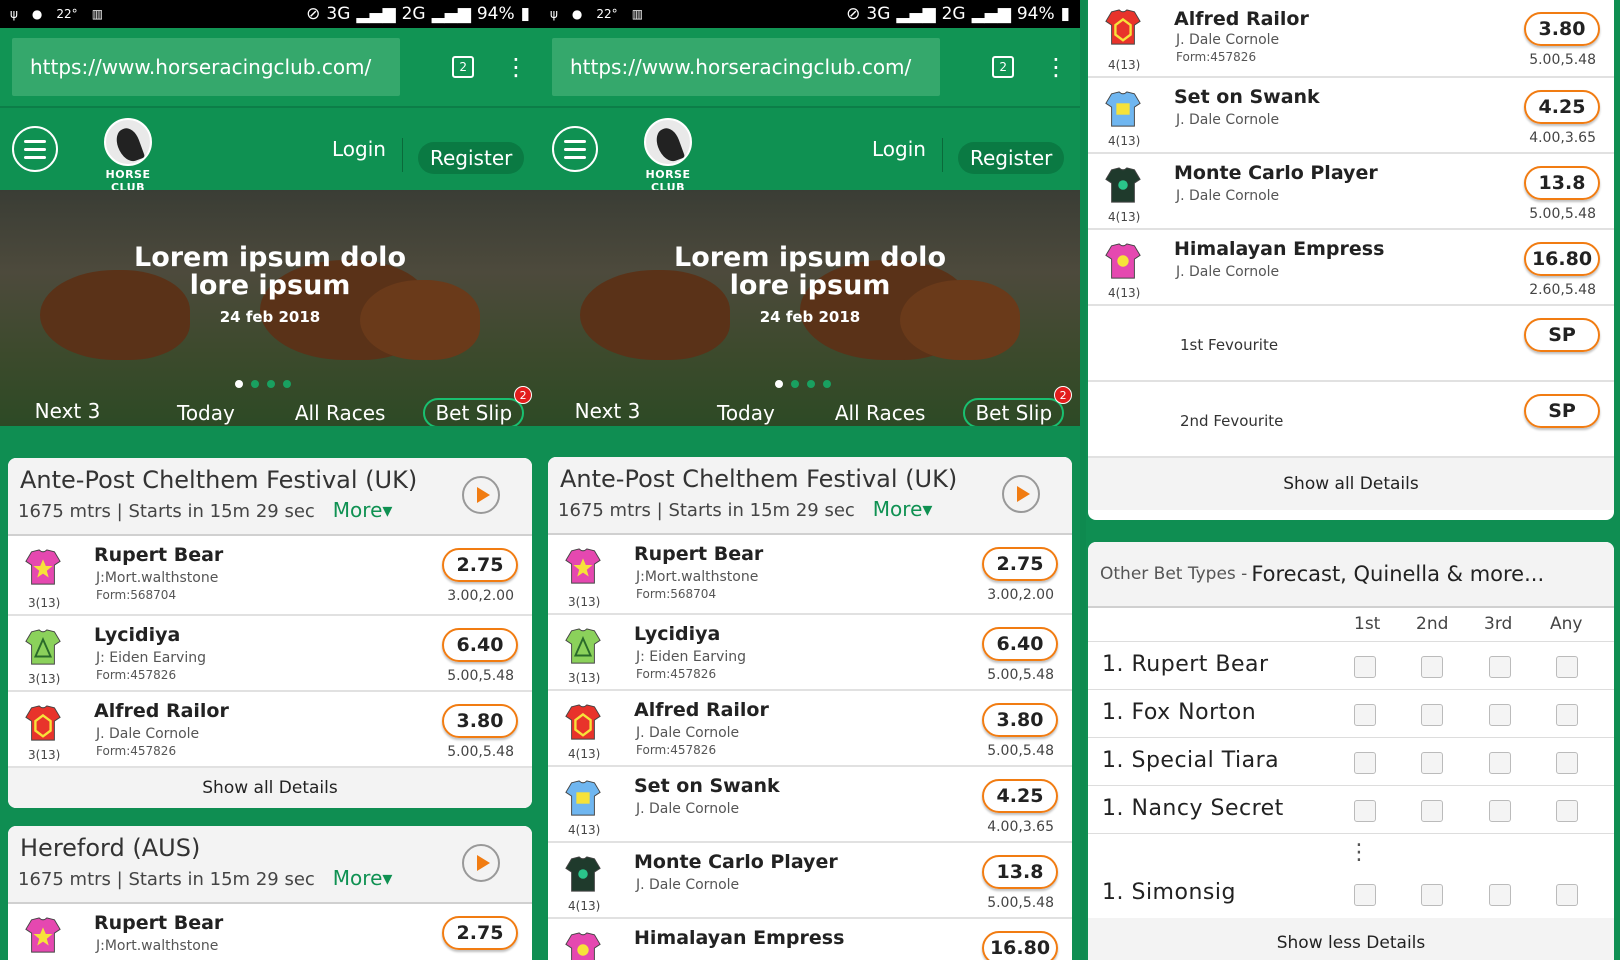 This screenshot has height=960, width=1620. Describe the element at coordinates (991, 14) in the screenshot. I see `signal-icon: ▂▄▆` at that location.